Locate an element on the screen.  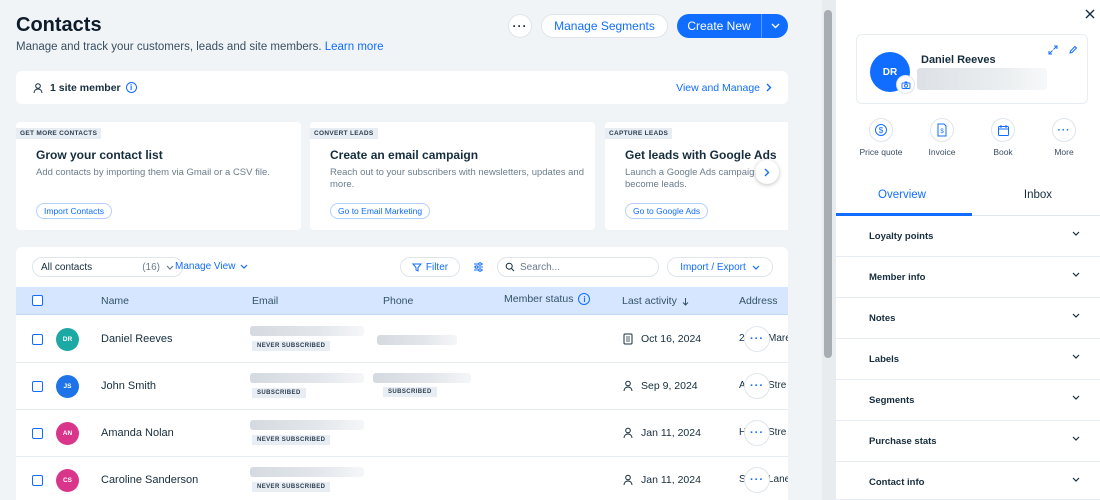
scrollbar-track is located at coordinates (829, 250).